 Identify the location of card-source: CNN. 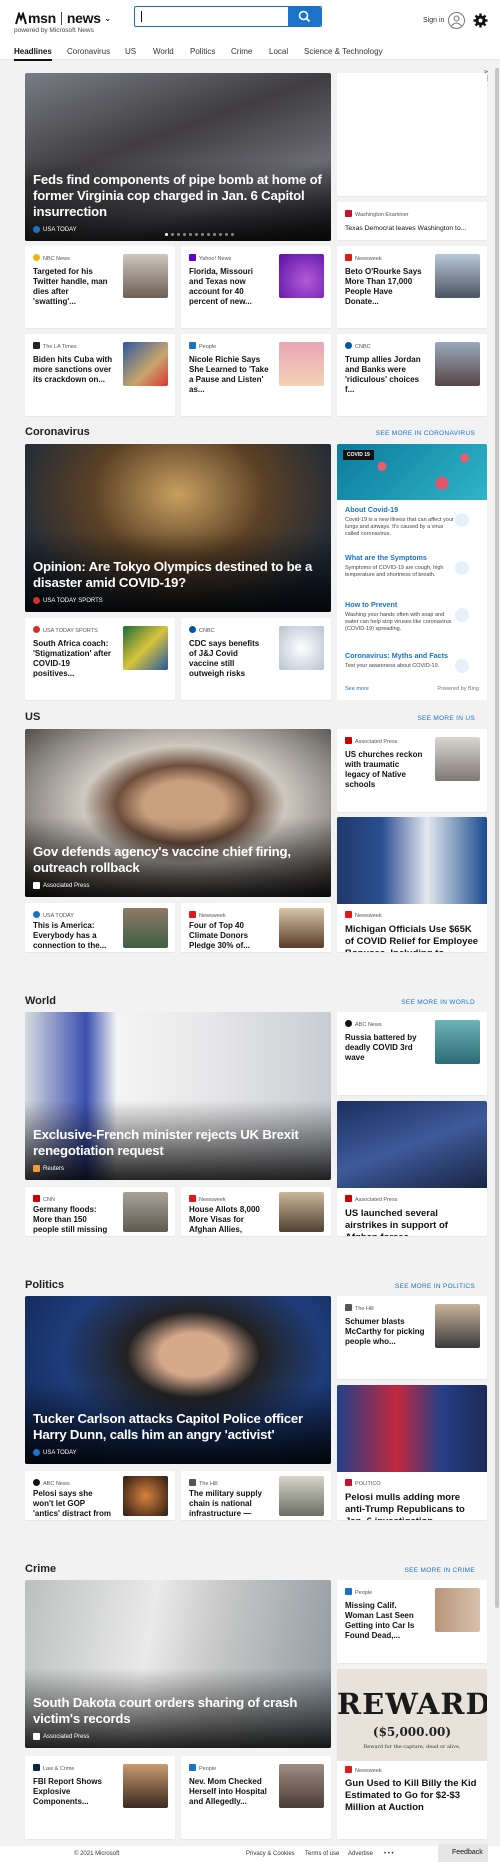
(44, 1199).